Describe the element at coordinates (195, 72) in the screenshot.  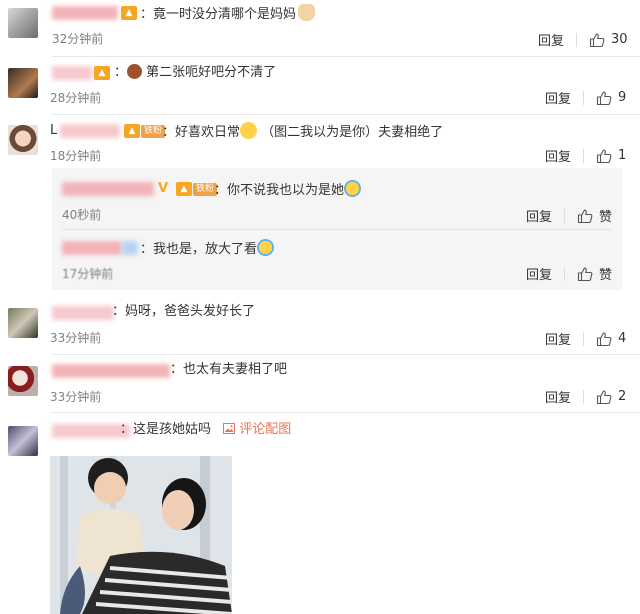
I see `comment-text: ： 第二张呃好吧分不清了` at that location.